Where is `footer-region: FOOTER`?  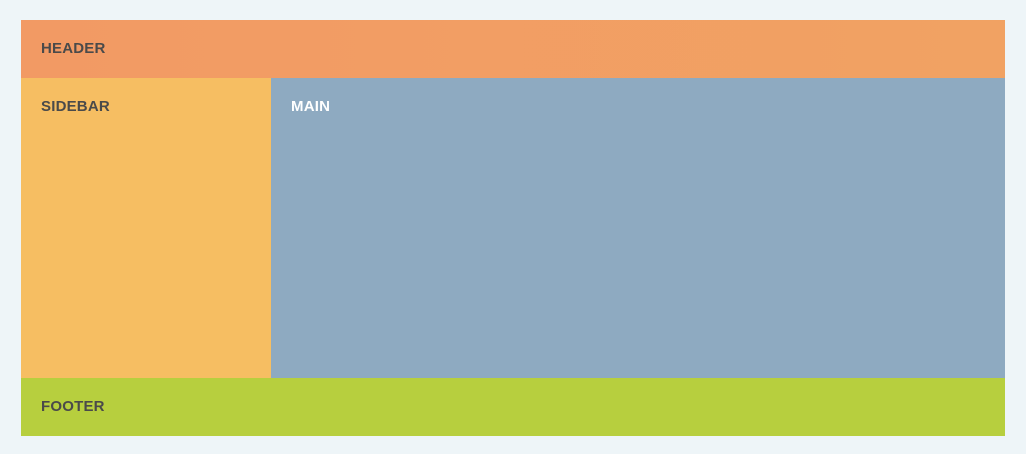 footer-region: FOOTER is located at coordinates (513, 407).